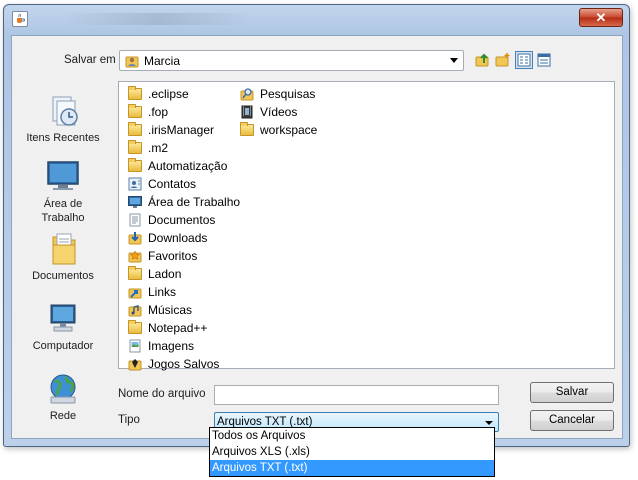  Describe the element at coordinates (184, 363) in the screenshot. I see `file-name: Jogos Salvos` at that location.